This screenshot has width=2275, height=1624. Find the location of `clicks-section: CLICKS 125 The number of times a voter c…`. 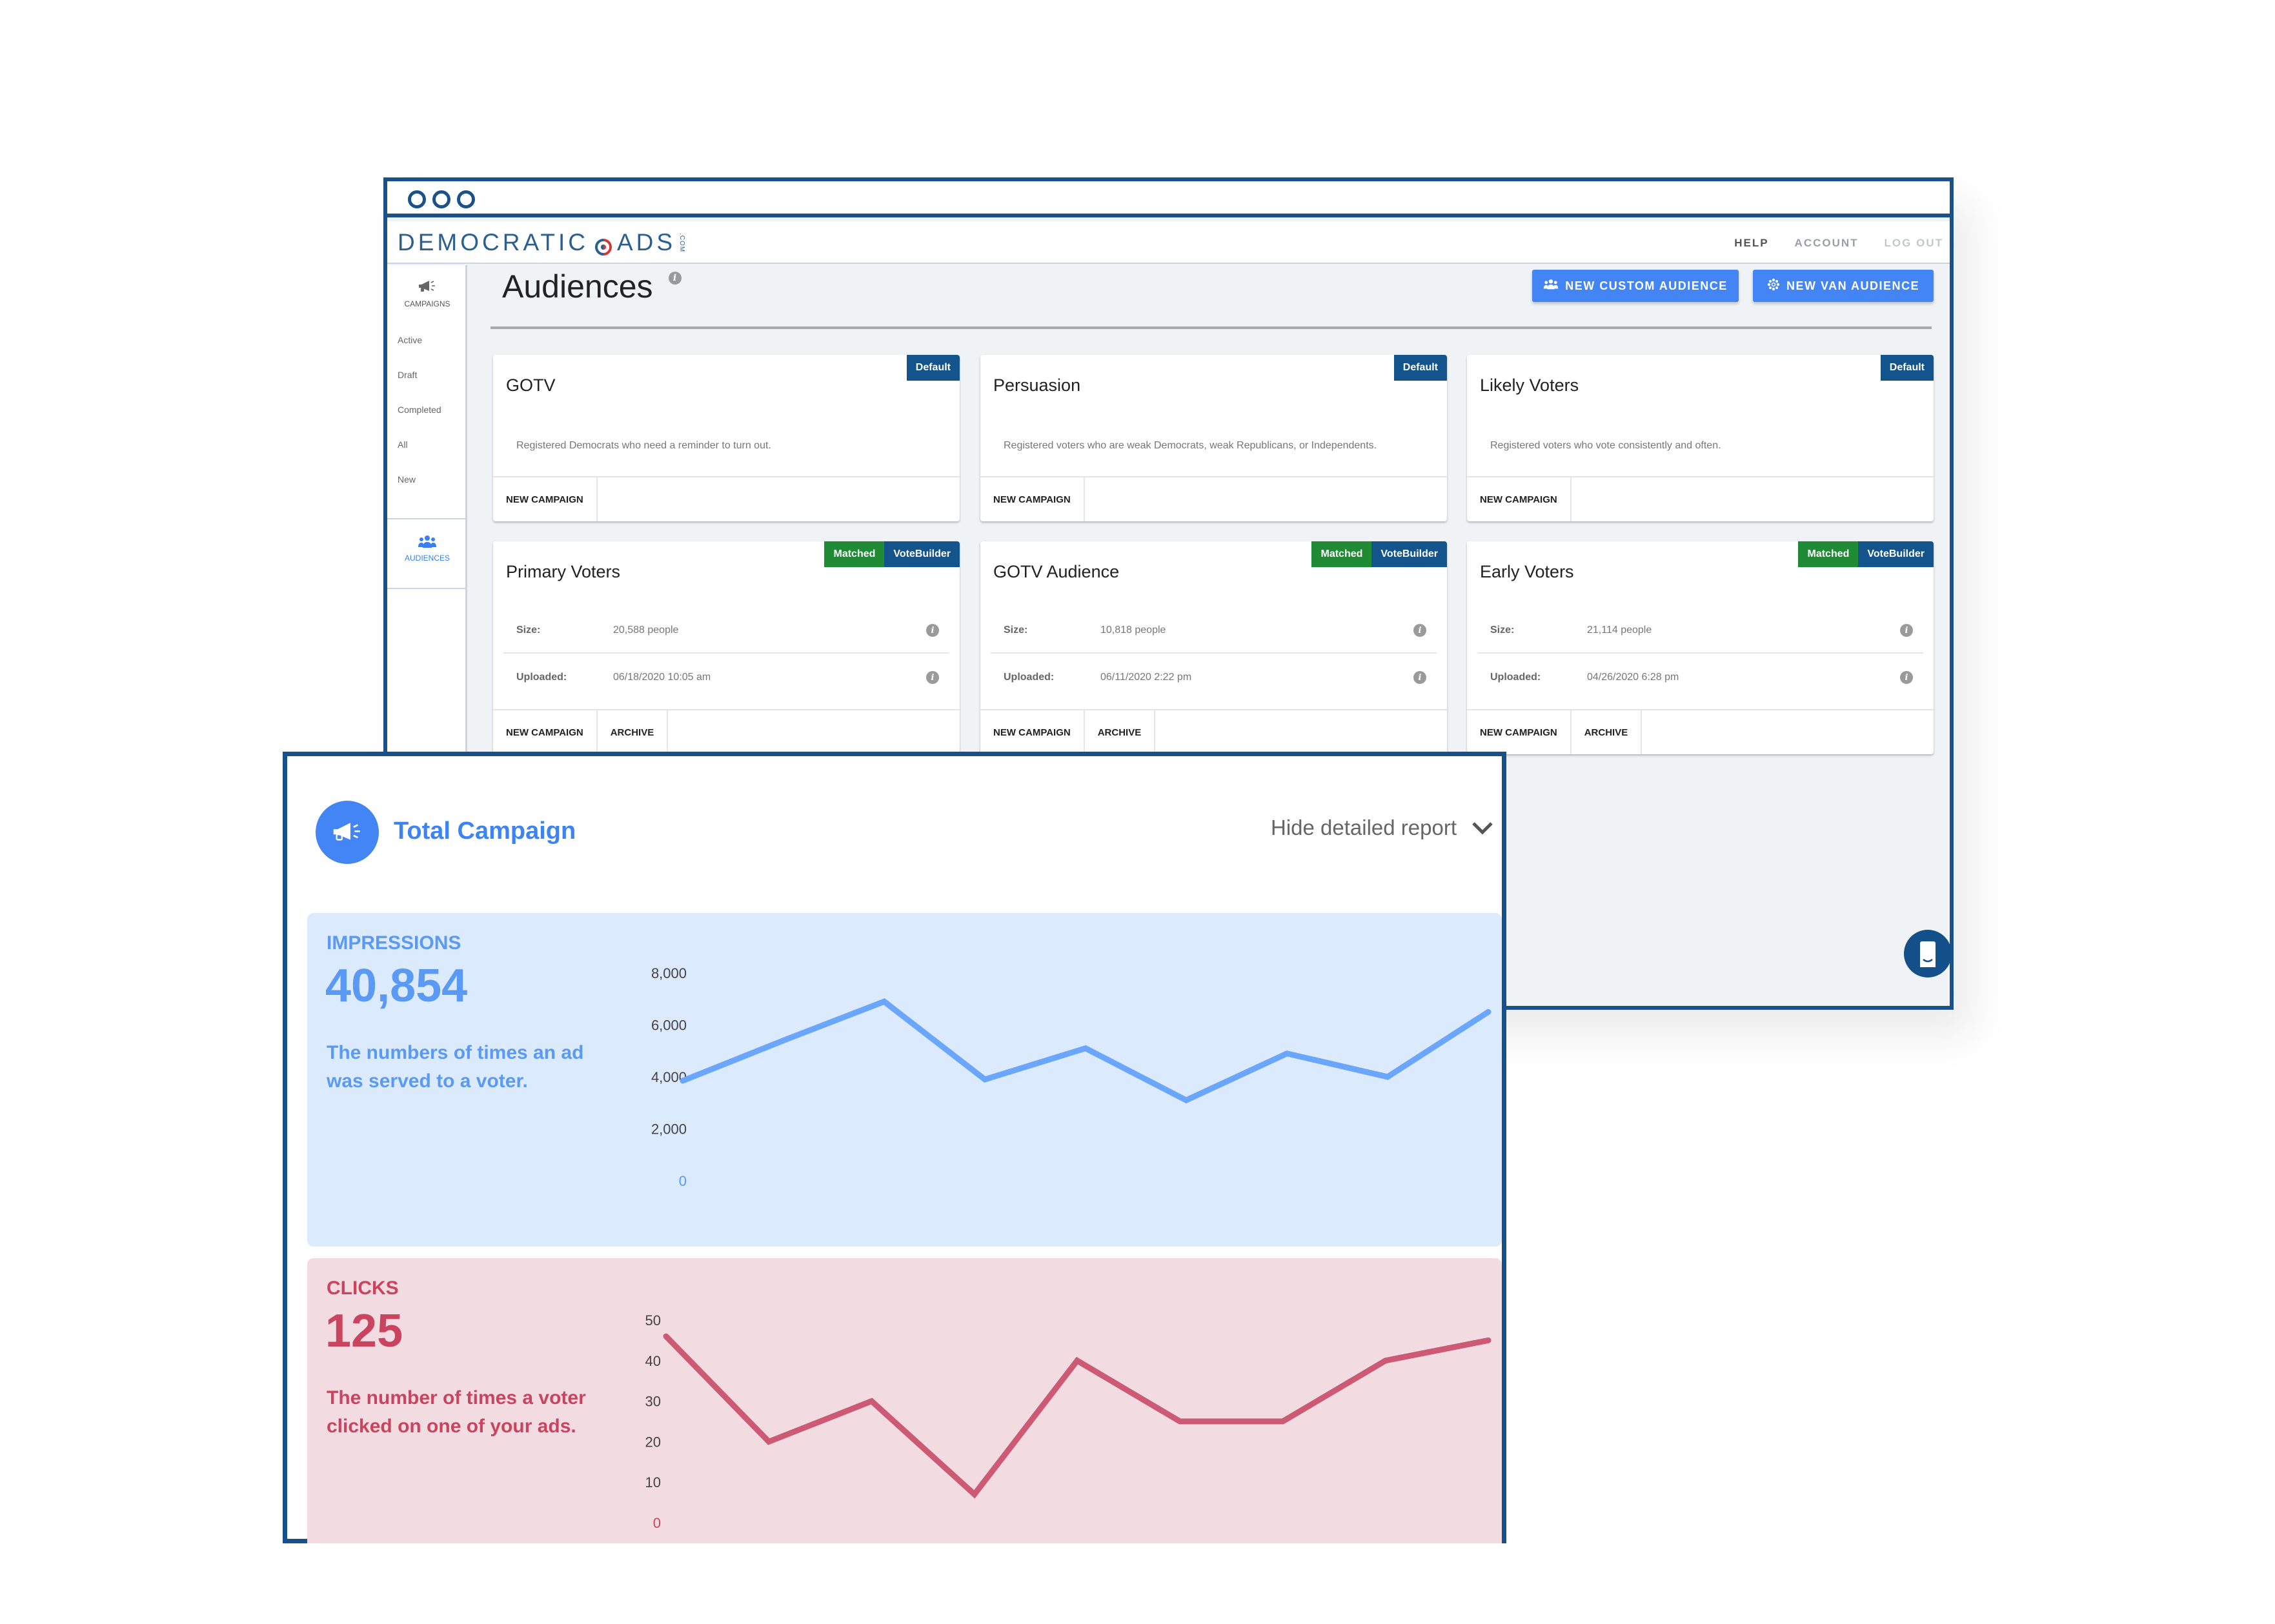

clicks-section: CLICKS 125 The number of times a voter c… is located at coordinates (905, 1400).